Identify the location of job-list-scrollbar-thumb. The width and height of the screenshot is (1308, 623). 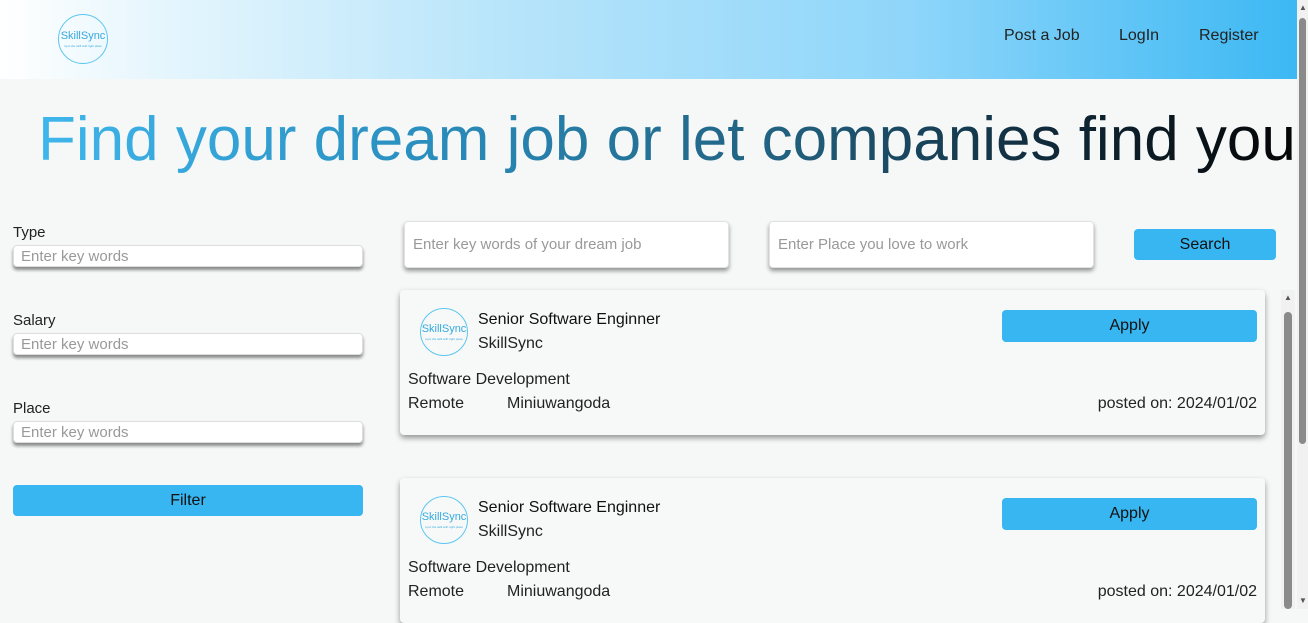
(1288, 460).